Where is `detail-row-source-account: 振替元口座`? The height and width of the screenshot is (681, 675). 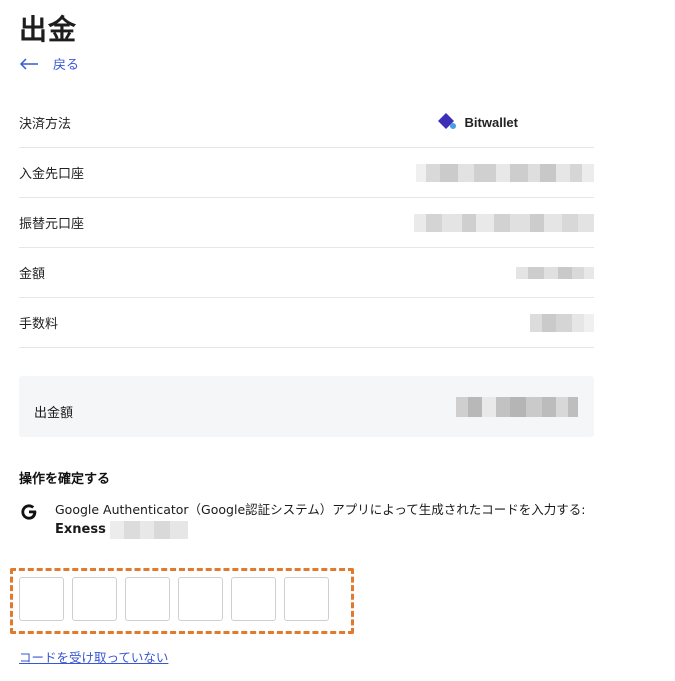
detail-row-source-account: 振替元口座 is located at coordinates (306, 223).